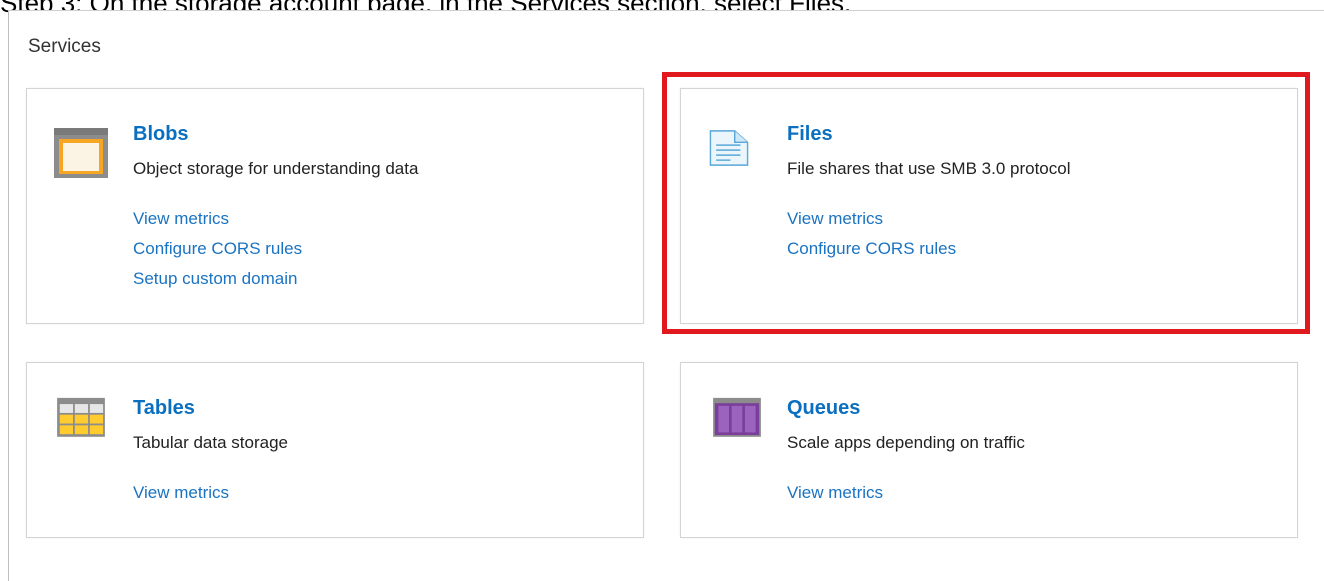 The image size is (1324, 581). What do you see at coordinates (823, 408) in the screenshot?
I see `queues-title: Queues` at bounding box center [823, 408].